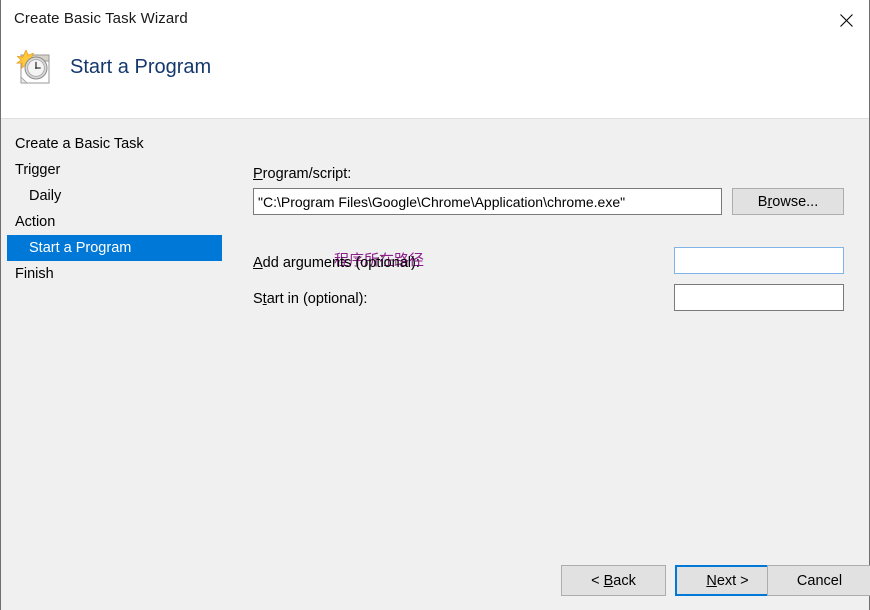 This screenshot has width=870, height=610. What do you see at coordinates (711, 580) in the screenshot?
I see `next-button-accelerator: N` at bounding box center [711, 580].